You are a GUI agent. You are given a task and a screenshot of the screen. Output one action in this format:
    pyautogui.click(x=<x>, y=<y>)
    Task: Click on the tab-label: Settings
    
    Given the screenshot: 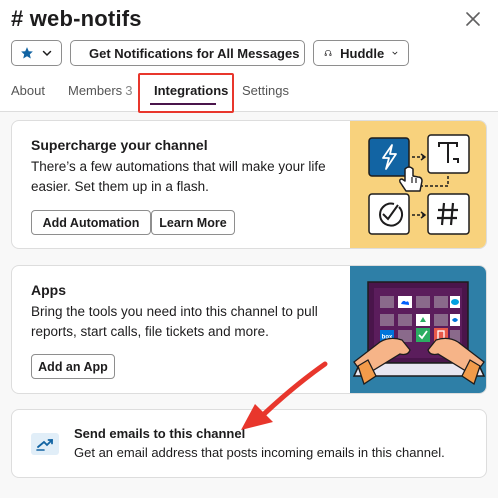 What is the action you would take?
    pyautogui.click(x=265, y=90)
    